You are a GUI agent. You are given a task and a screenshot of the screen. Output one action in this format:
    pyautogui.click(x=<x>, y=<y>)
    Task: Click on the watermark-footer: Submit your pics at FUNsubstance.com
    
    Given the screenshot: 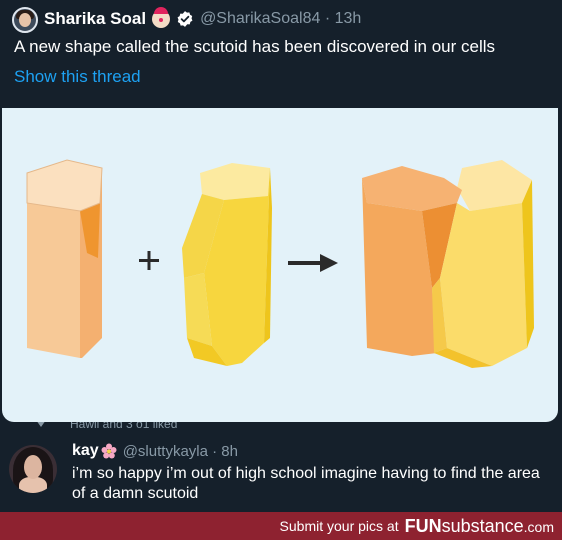 What is the action you would take?
    pyautogui.click(x=281, y=526)
    